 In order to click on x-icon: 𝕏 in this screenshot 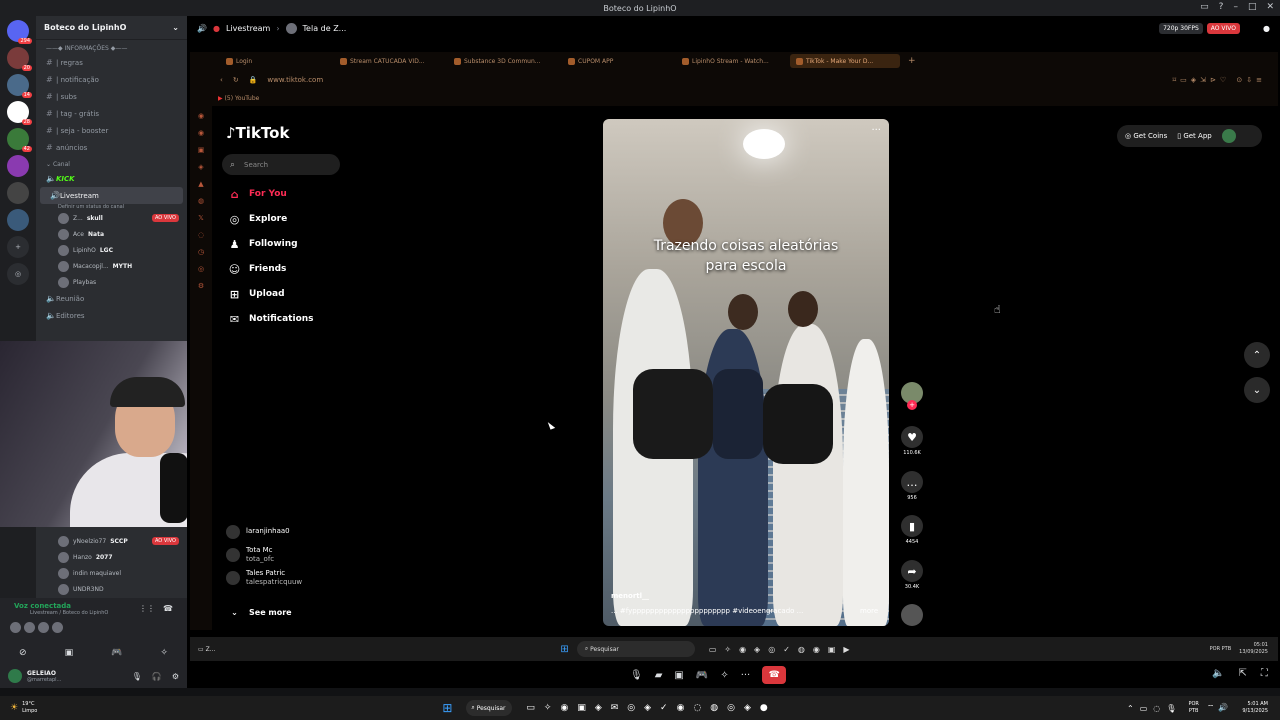, I will do `click(201, 218)`.